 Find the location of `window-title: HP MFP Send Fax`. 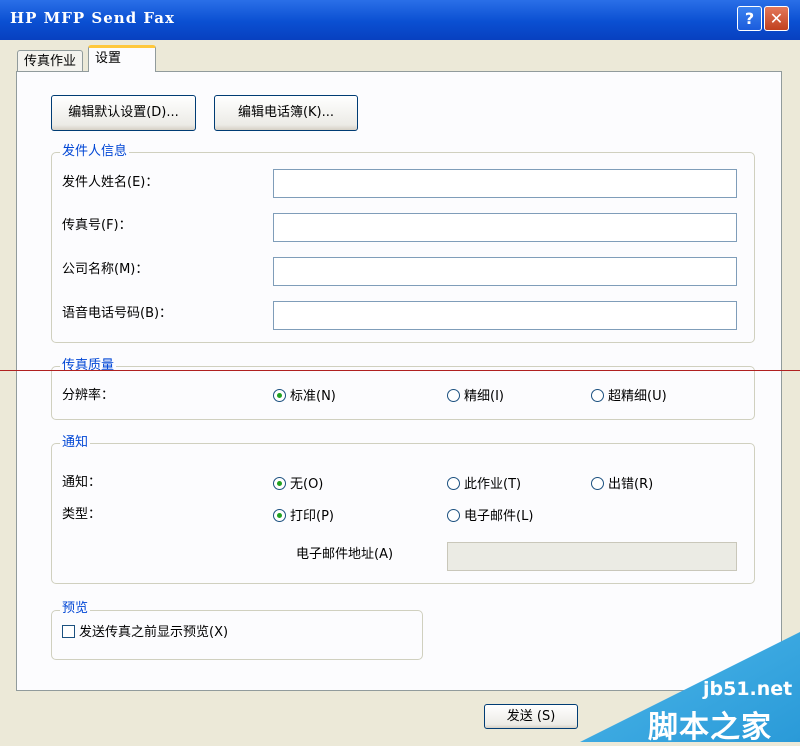

window-title: HP MFP Send Fax is located at coordinates (92, 18).